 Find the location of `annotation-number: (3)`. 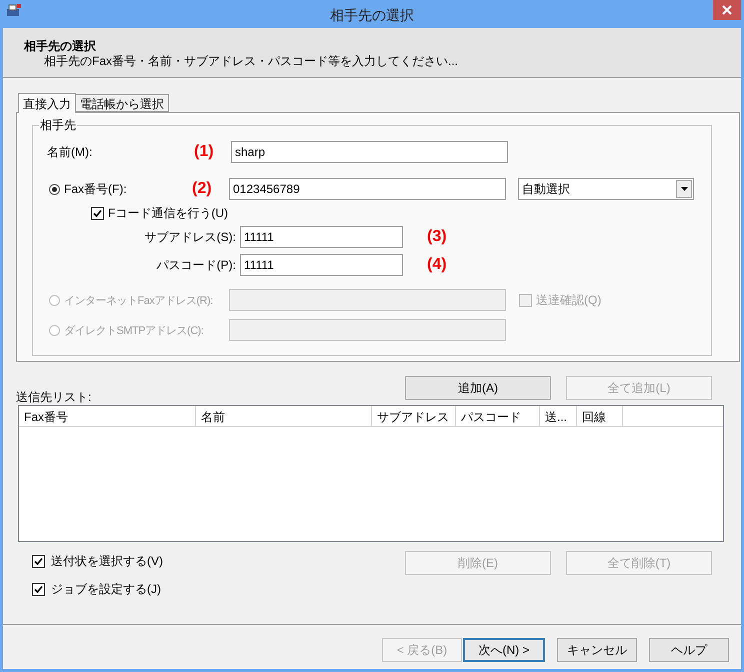

annotation-number: (3) is located at coordinates (437, 236).